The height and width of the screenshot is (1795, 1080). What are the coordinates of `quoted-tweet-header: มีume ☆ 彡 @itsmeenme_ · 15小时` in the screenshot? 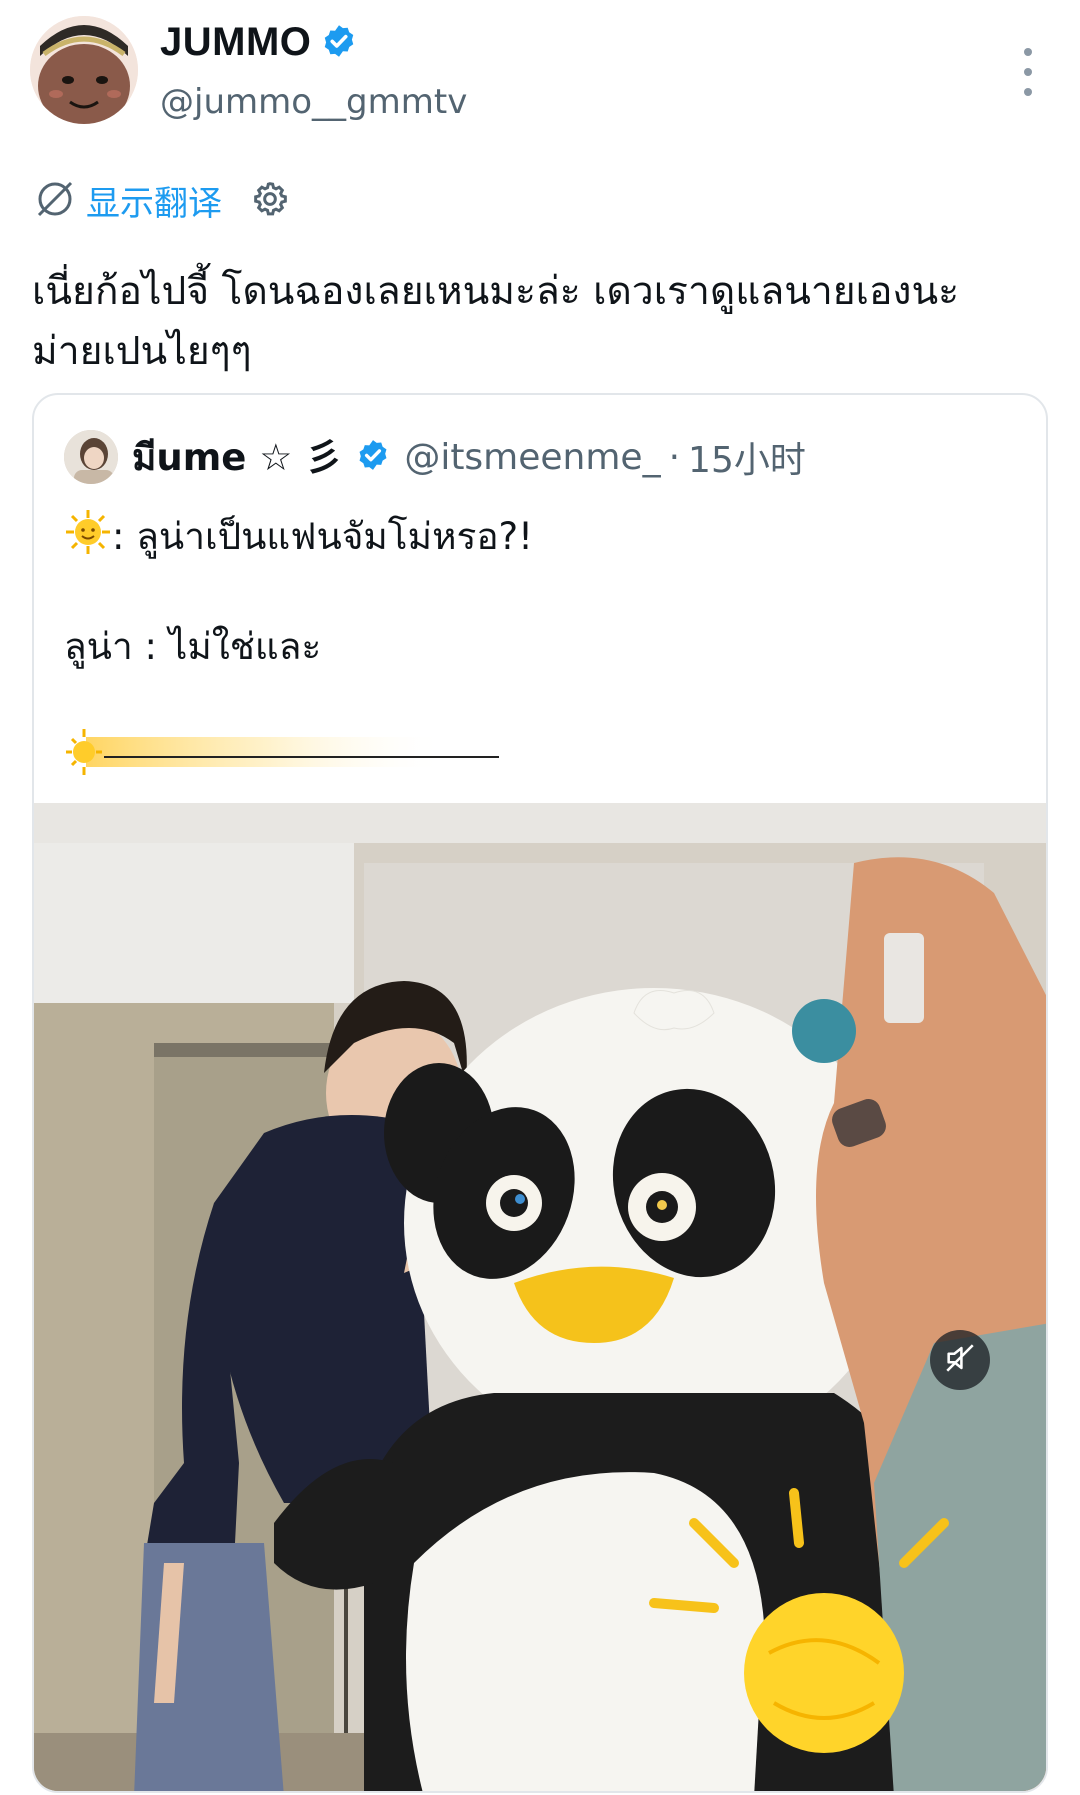 It's located at (435, 457).